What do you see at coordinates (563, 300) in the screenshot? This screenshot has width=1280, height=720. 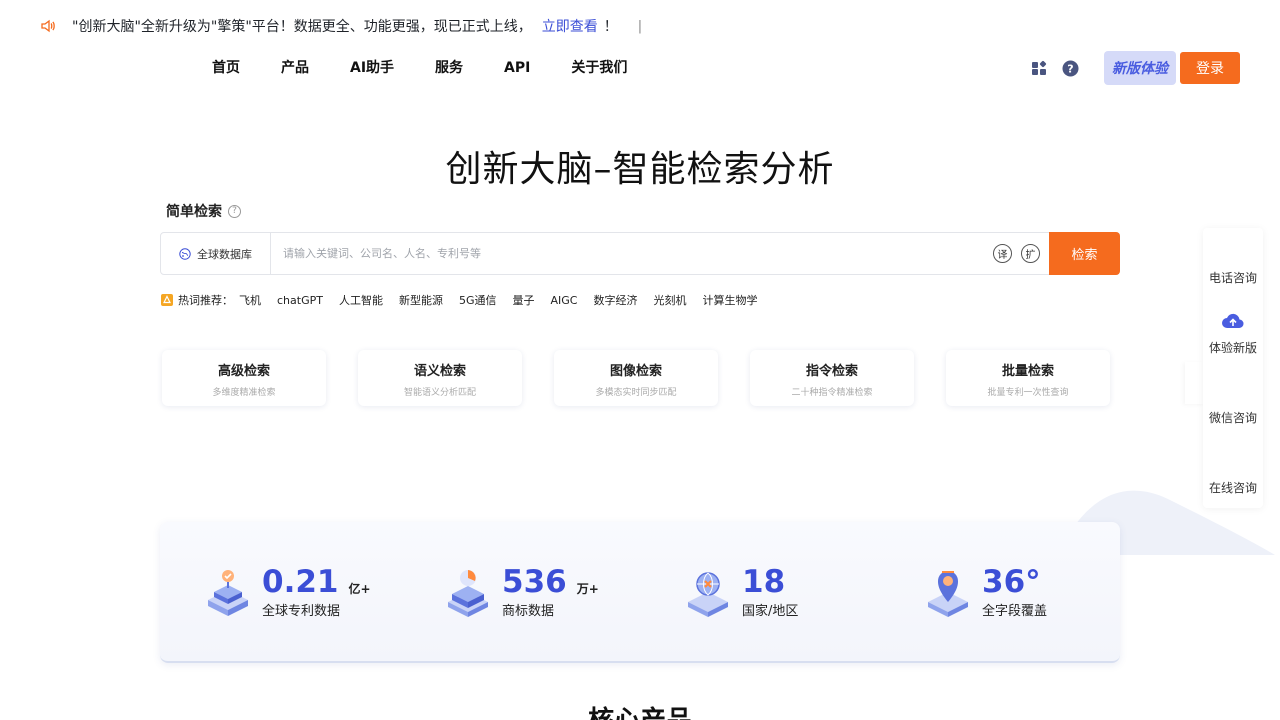 I see `hot-word: AIGC` at bounding box center [563, 300].